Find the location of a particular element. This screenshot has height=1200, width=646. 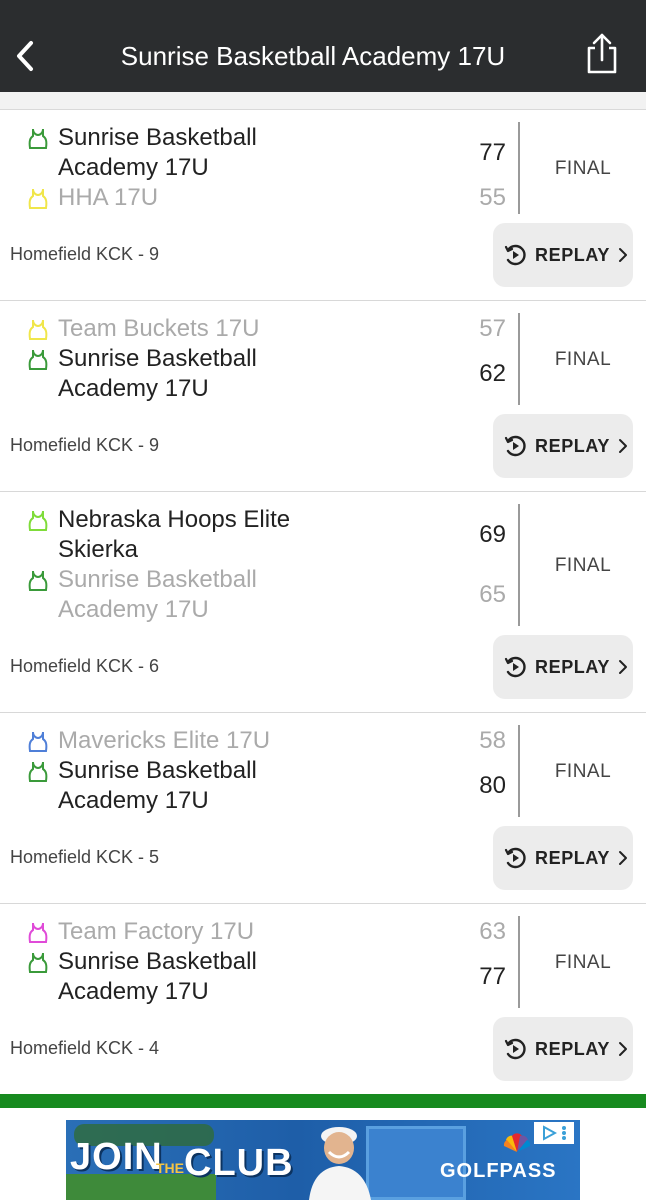

golfer-image is located at coordinates (340, 1163).